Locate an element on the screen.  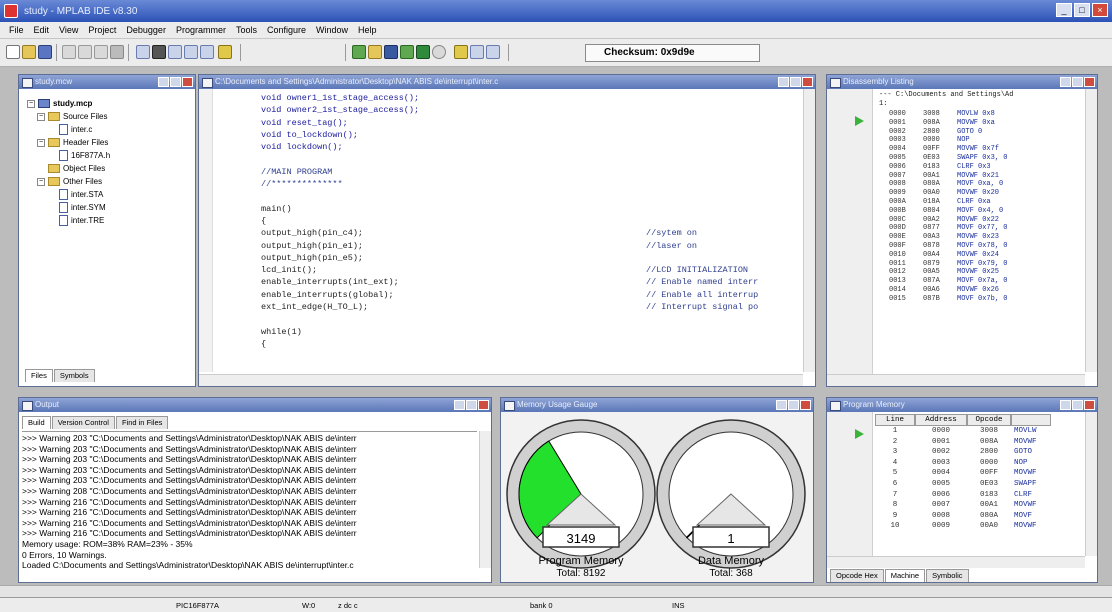
table-row: 4 0003 0000 NOP is located at coordinates (963, 464).